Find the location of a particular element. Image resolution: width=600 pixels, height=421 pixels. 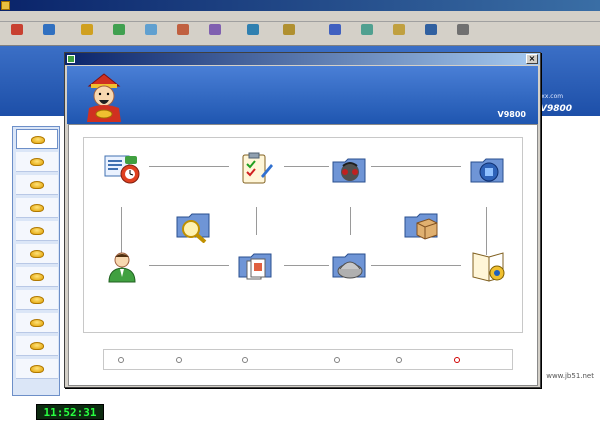

node-daily-income is located at coordinates (422, 228).